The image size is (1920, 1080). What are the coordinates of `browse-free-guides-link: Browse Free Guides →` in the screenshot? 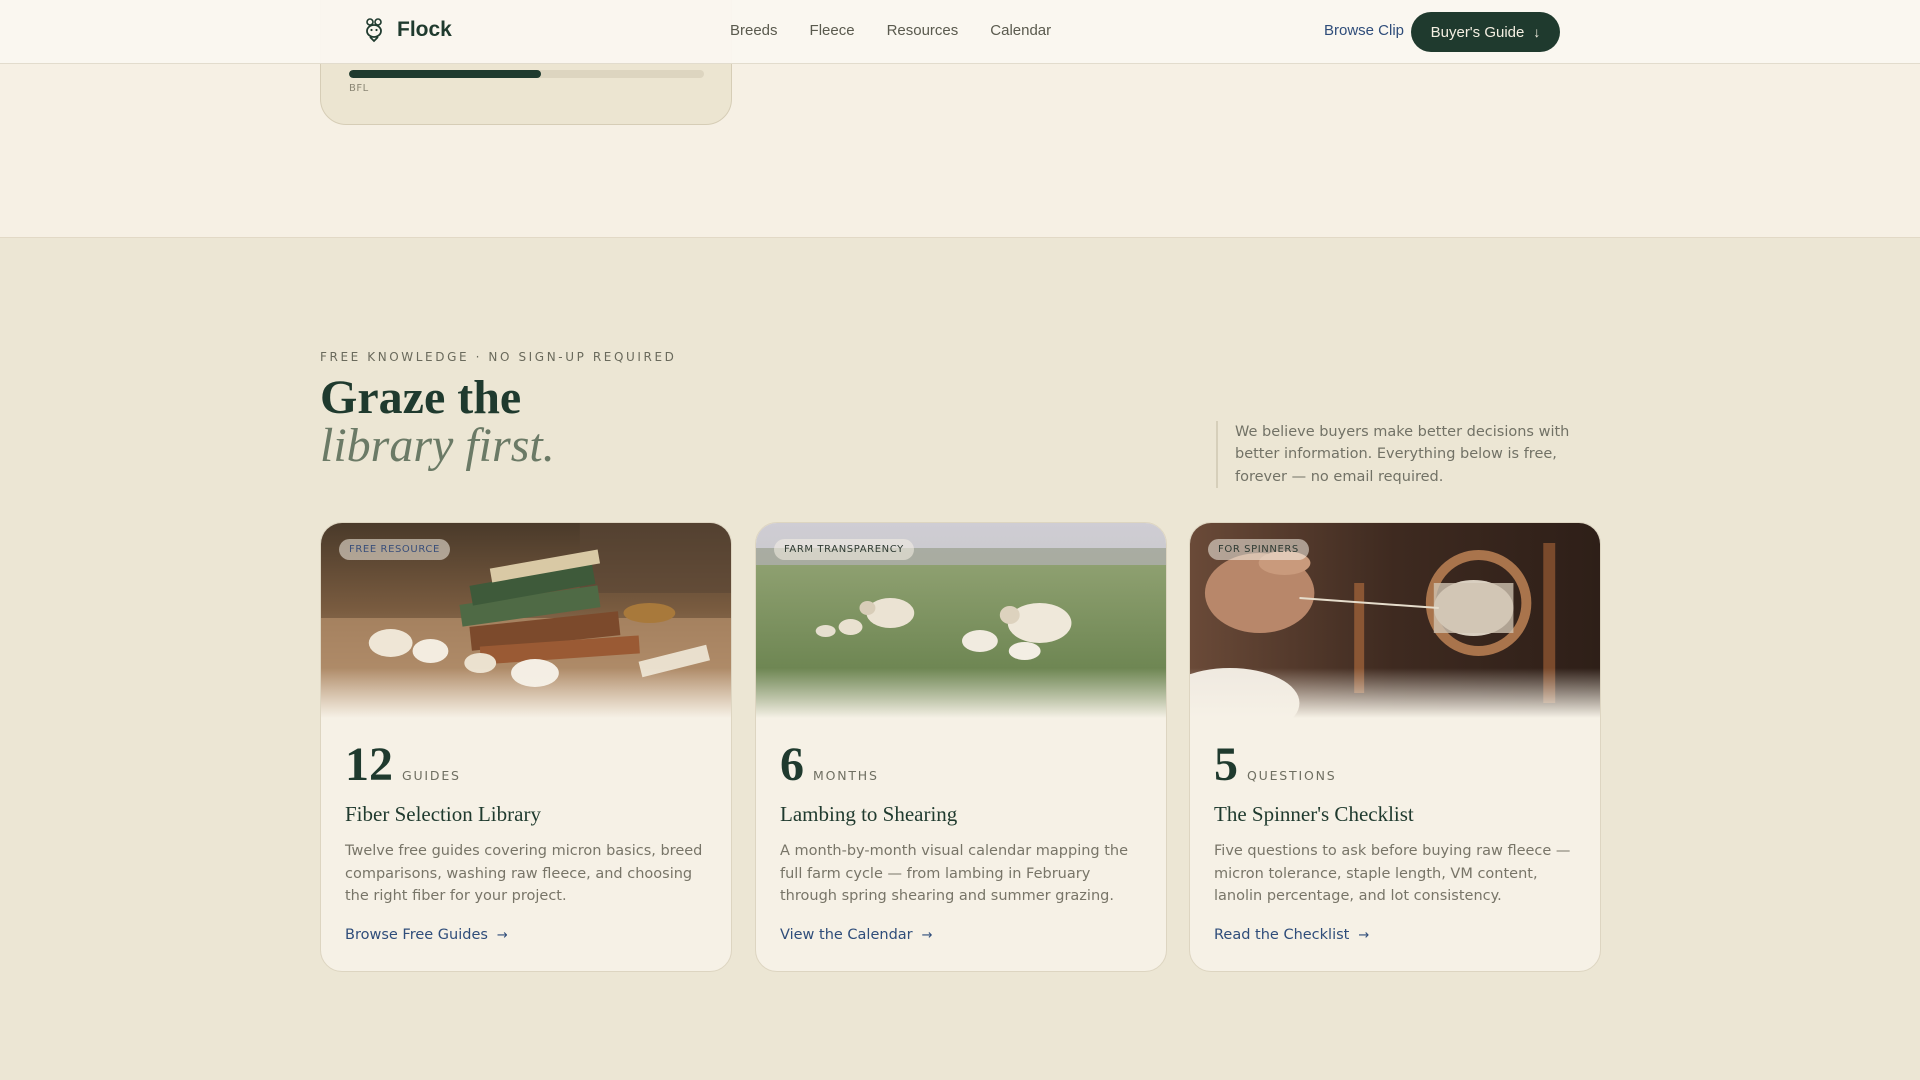 It's located at (426, 935).